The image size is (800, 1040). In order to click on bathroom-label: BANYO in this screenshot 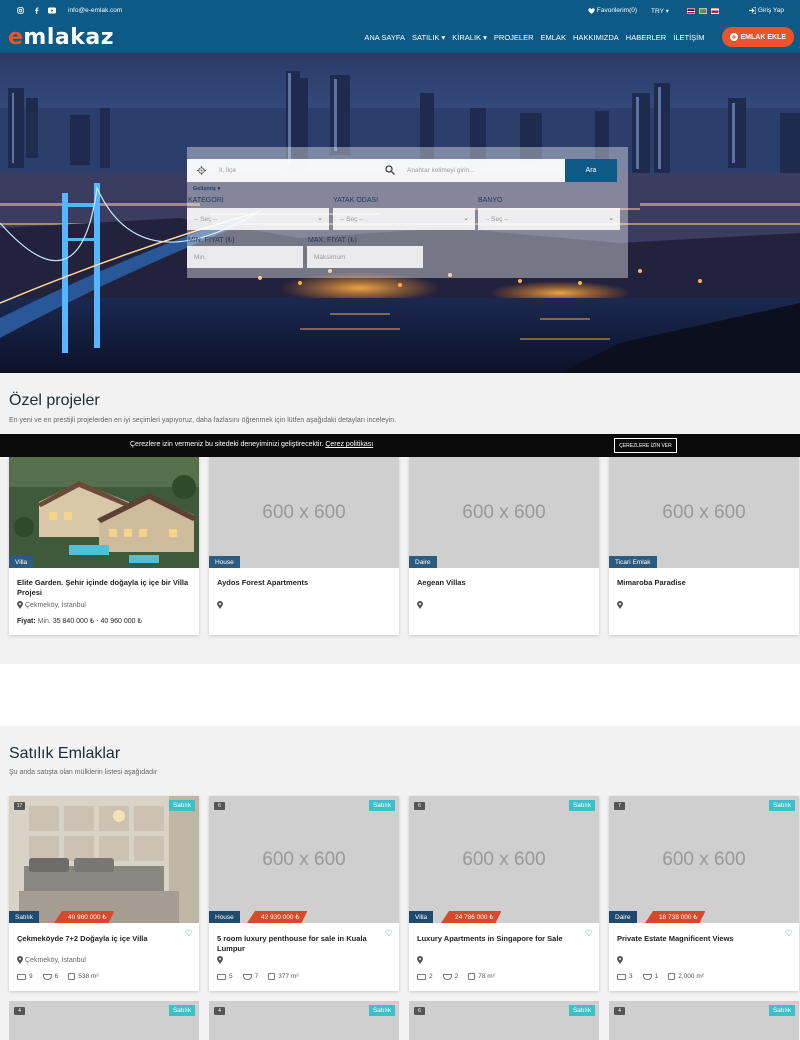, I will do `click(490, 200)`.